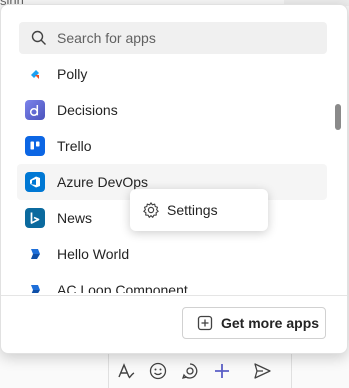  Describe the element at coordinates (174, 295) in the screenshot. I see `divider` at that location.